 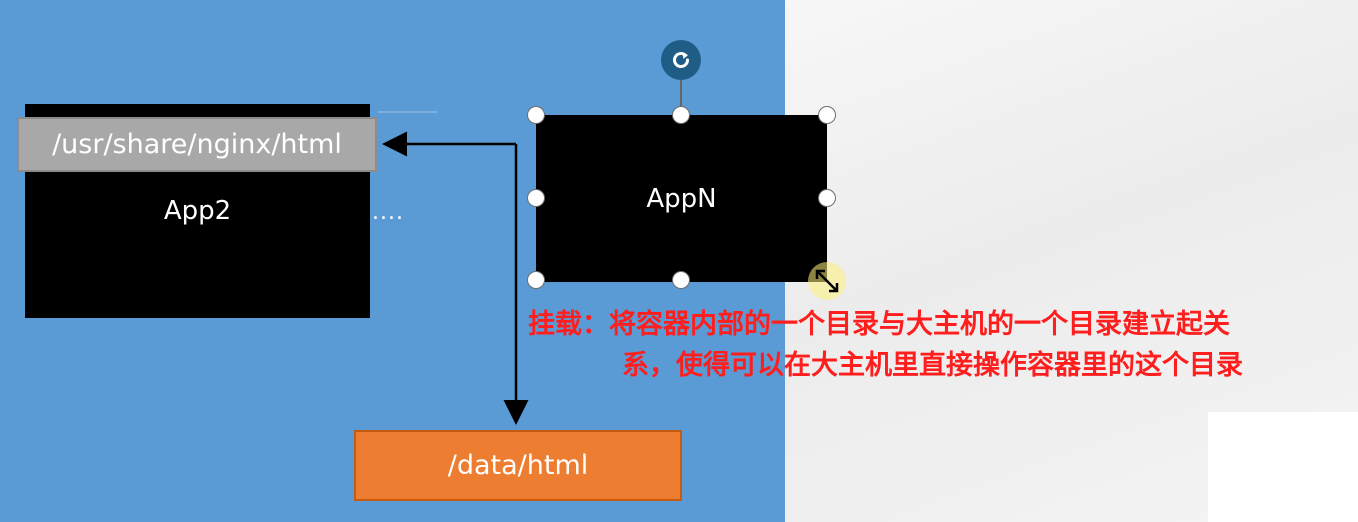 What do you see at coordinates (932, 365) in the screenshot?
I see `annotation-line-2: 系，使得可以在大主机里直接操作容器里的这个目录` at bounding box center [932, 365].